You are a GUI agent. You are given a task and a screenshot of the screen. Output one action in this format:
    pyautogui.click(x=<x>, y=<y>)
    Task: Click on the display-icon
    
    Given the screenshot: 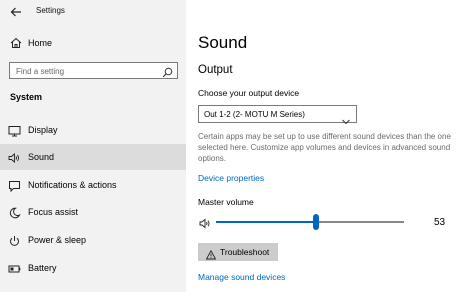 What is the action you would take?
    pyautogui.click(x=14, y=130)
    